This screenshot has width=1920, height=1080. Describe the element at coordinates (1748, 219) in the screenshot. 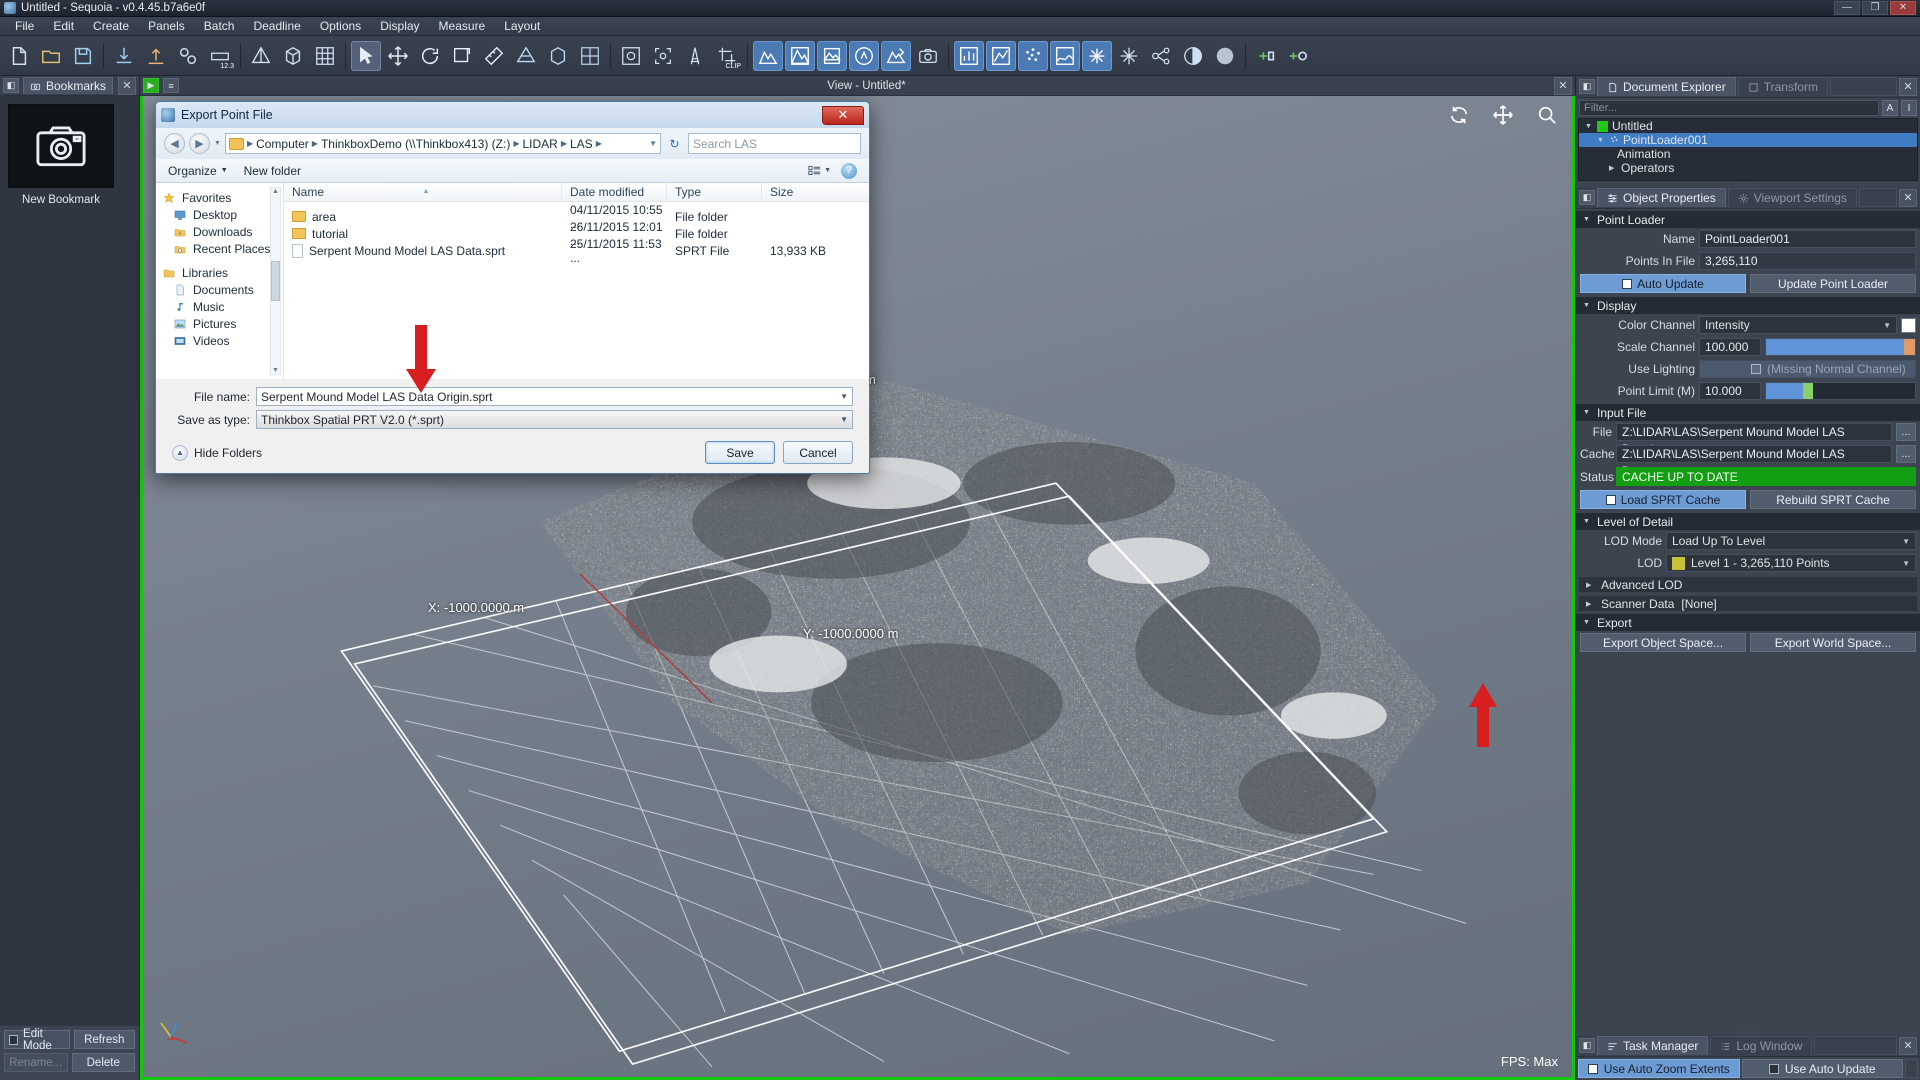

I see `section-point-loader: ▼ Point Loader` at that location.